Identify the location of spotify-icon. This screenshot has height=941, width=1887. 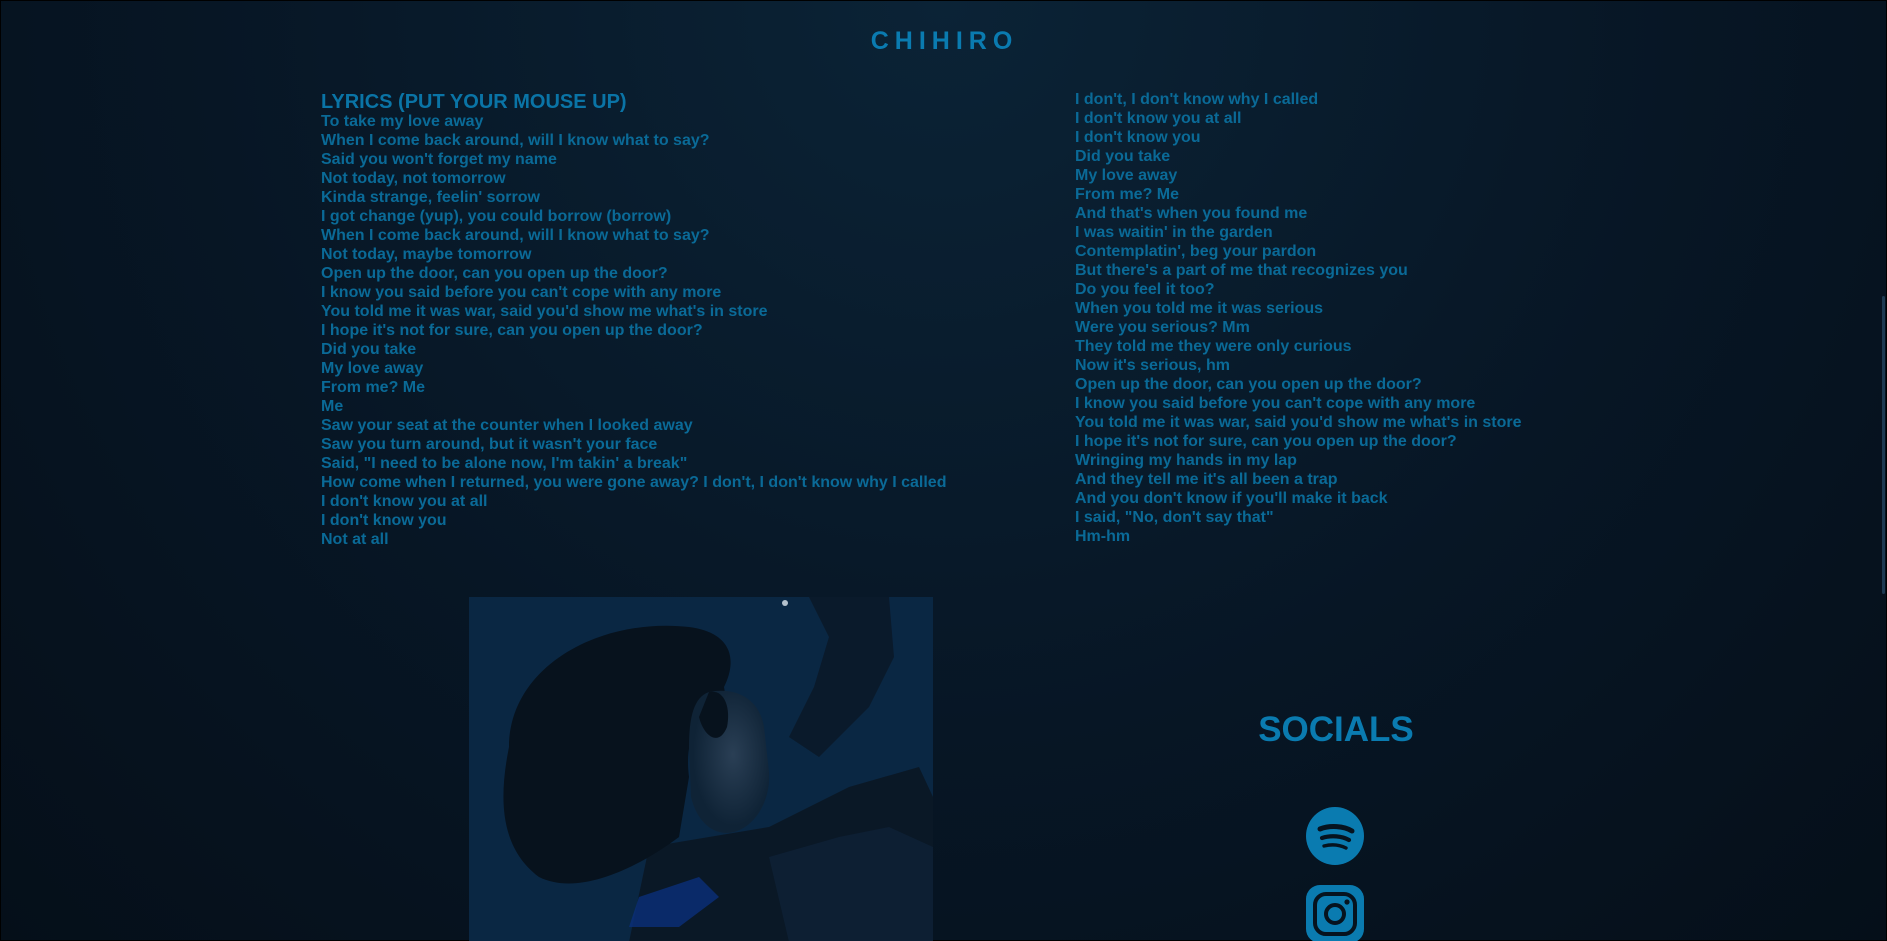
(1335, 836).